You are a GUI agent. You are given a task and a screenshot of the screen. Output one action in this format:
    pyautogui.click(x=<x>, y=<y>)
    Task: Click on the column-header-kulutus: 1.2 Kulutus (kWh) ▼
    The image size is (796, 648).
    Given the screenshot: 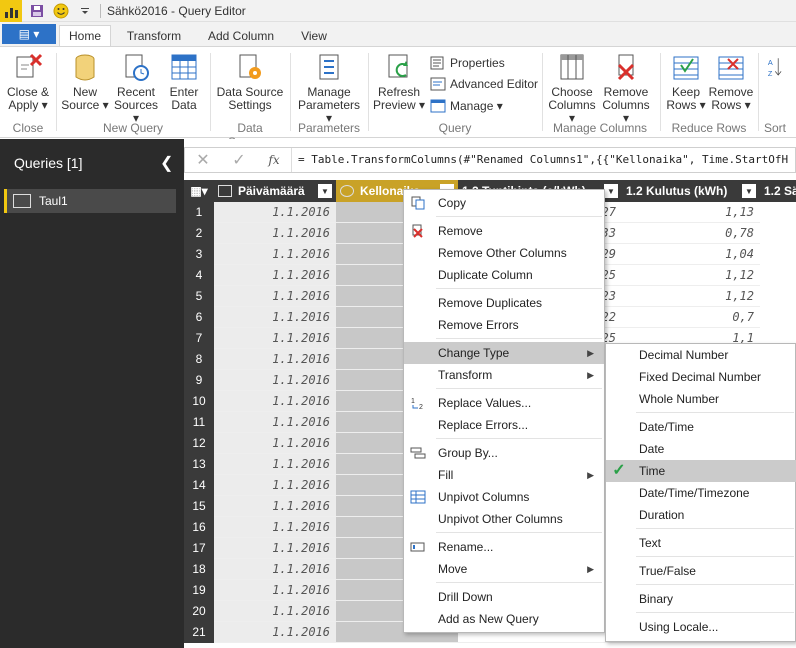 What is the action you would take?
    pyautogui.click(x=691, y=191)
    